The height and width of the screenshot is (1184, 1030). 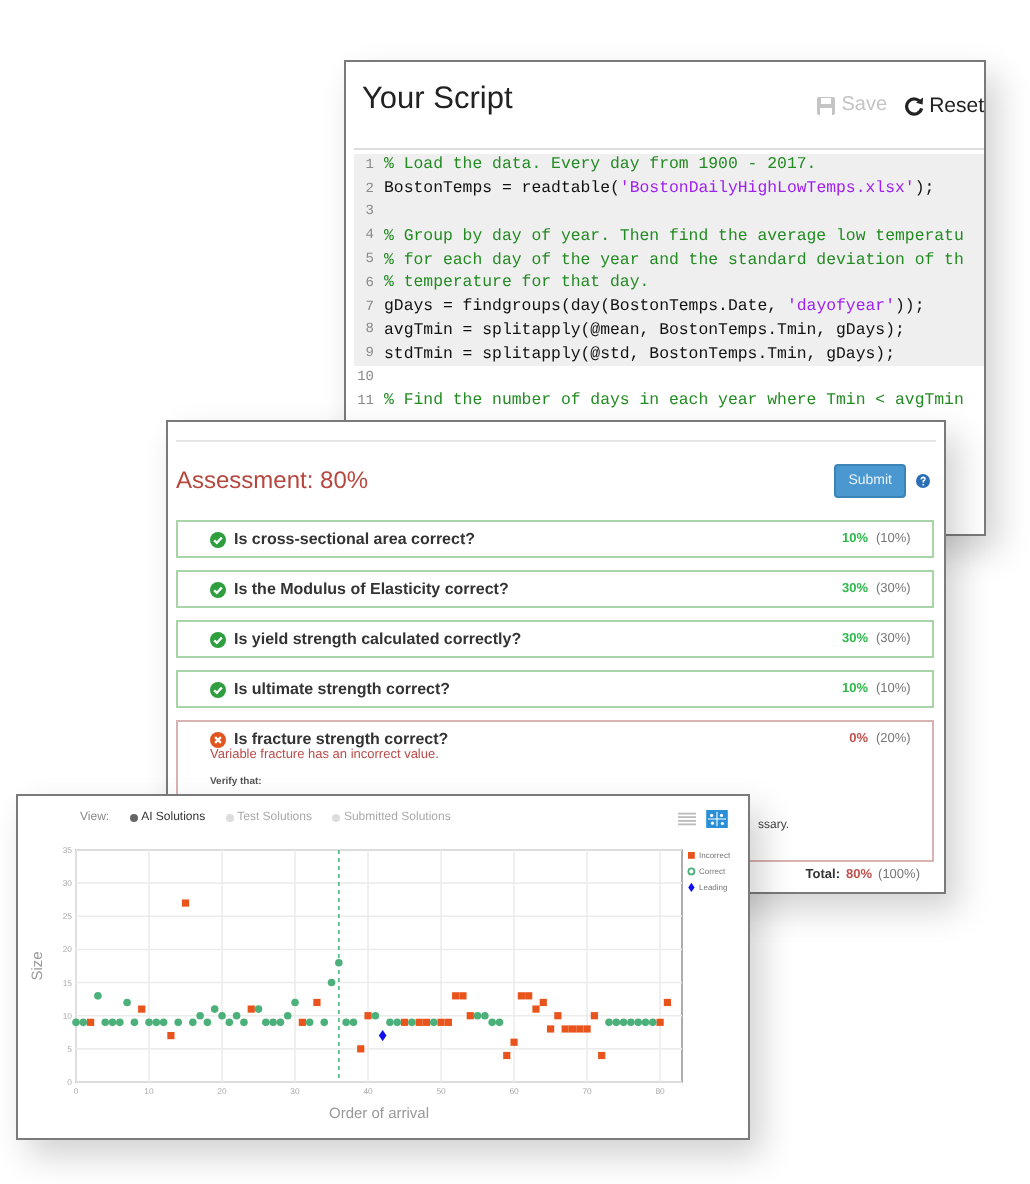 I want to click on code-line: BostonTemps = readtable('BostonDailyHighLowTemps.xlsx');, so click(x=659, y=189).